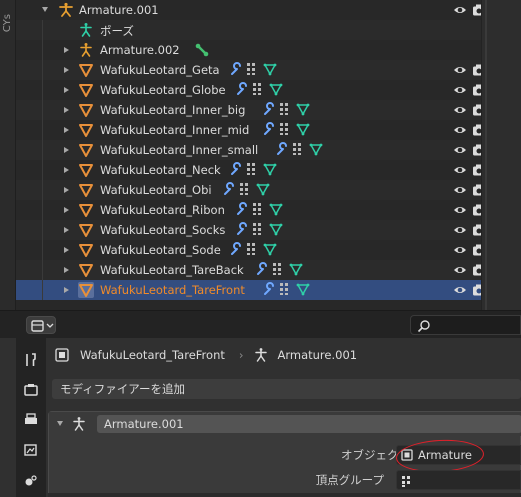  I want to click on outliner-row-mesh: WafukuLeotard_Globe, so click(250, 90).